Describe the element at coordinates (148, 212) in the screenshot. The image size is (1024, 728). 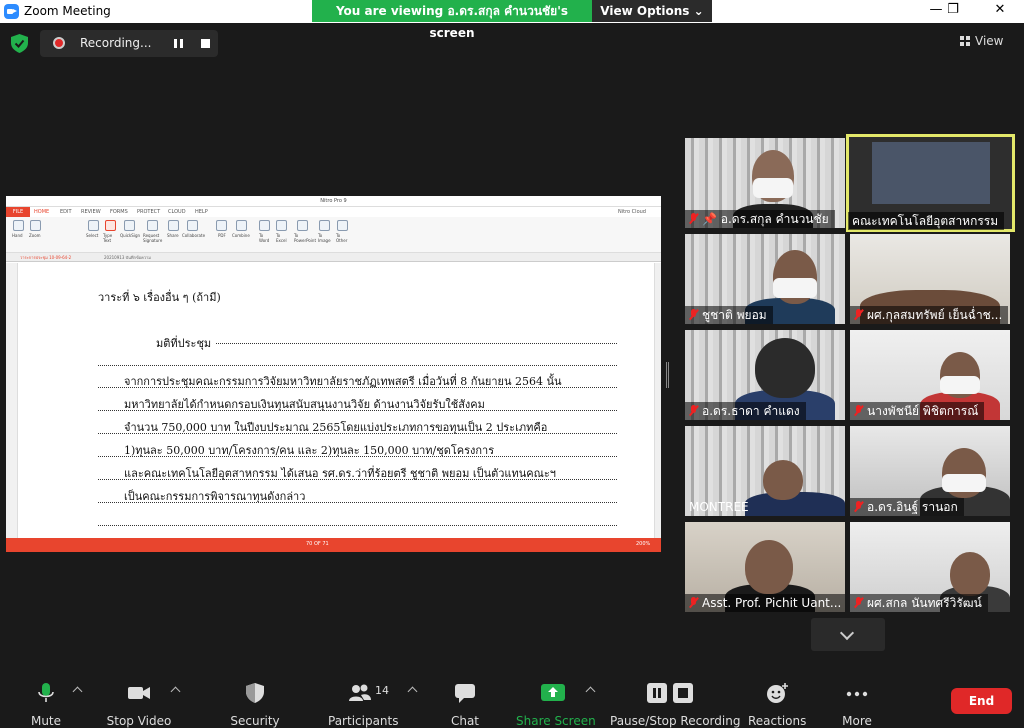
I see `nitro-tab-protect: PROTECT` at that location.